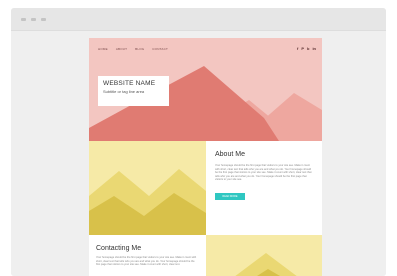  I want to click on nav-item-home: HOME, so click(103, 49).